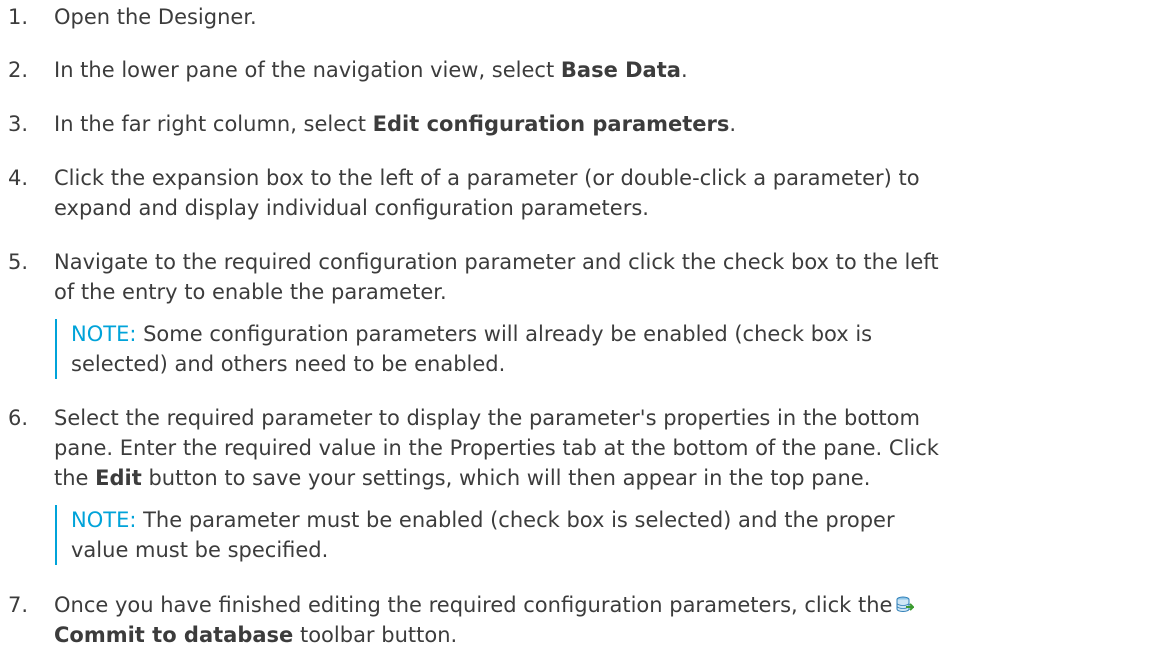 This screenshot has height=657, width=1160. What do you see at coordinates (18, 418) in the screenshot?
I see `step-number: 6.` at bounding box center [18, 418].